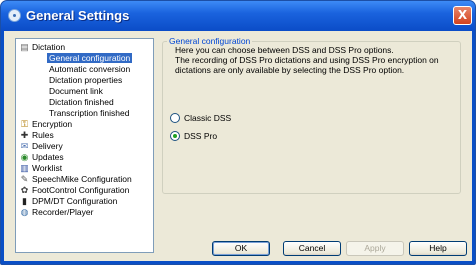 This screenshot has width=476, height=265. I want to click on tree-item-document-link: Document link, so click(76, 91).